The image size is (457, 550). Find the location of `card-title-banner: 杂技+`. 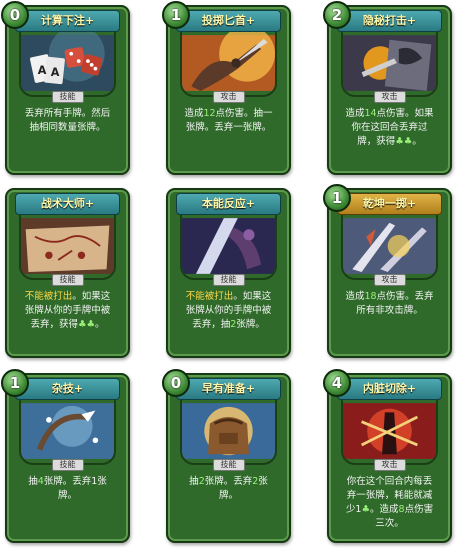

card-title-banner: 杂技+ is located at coordinates (67, 389).